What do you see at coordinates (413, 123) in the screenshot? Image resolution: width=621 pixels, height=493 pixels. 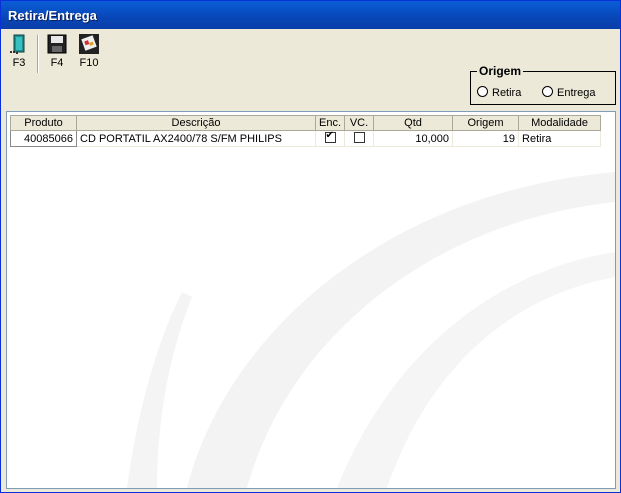 I see `col-header-qtd: Qtd` at bounding box center [413, 123].